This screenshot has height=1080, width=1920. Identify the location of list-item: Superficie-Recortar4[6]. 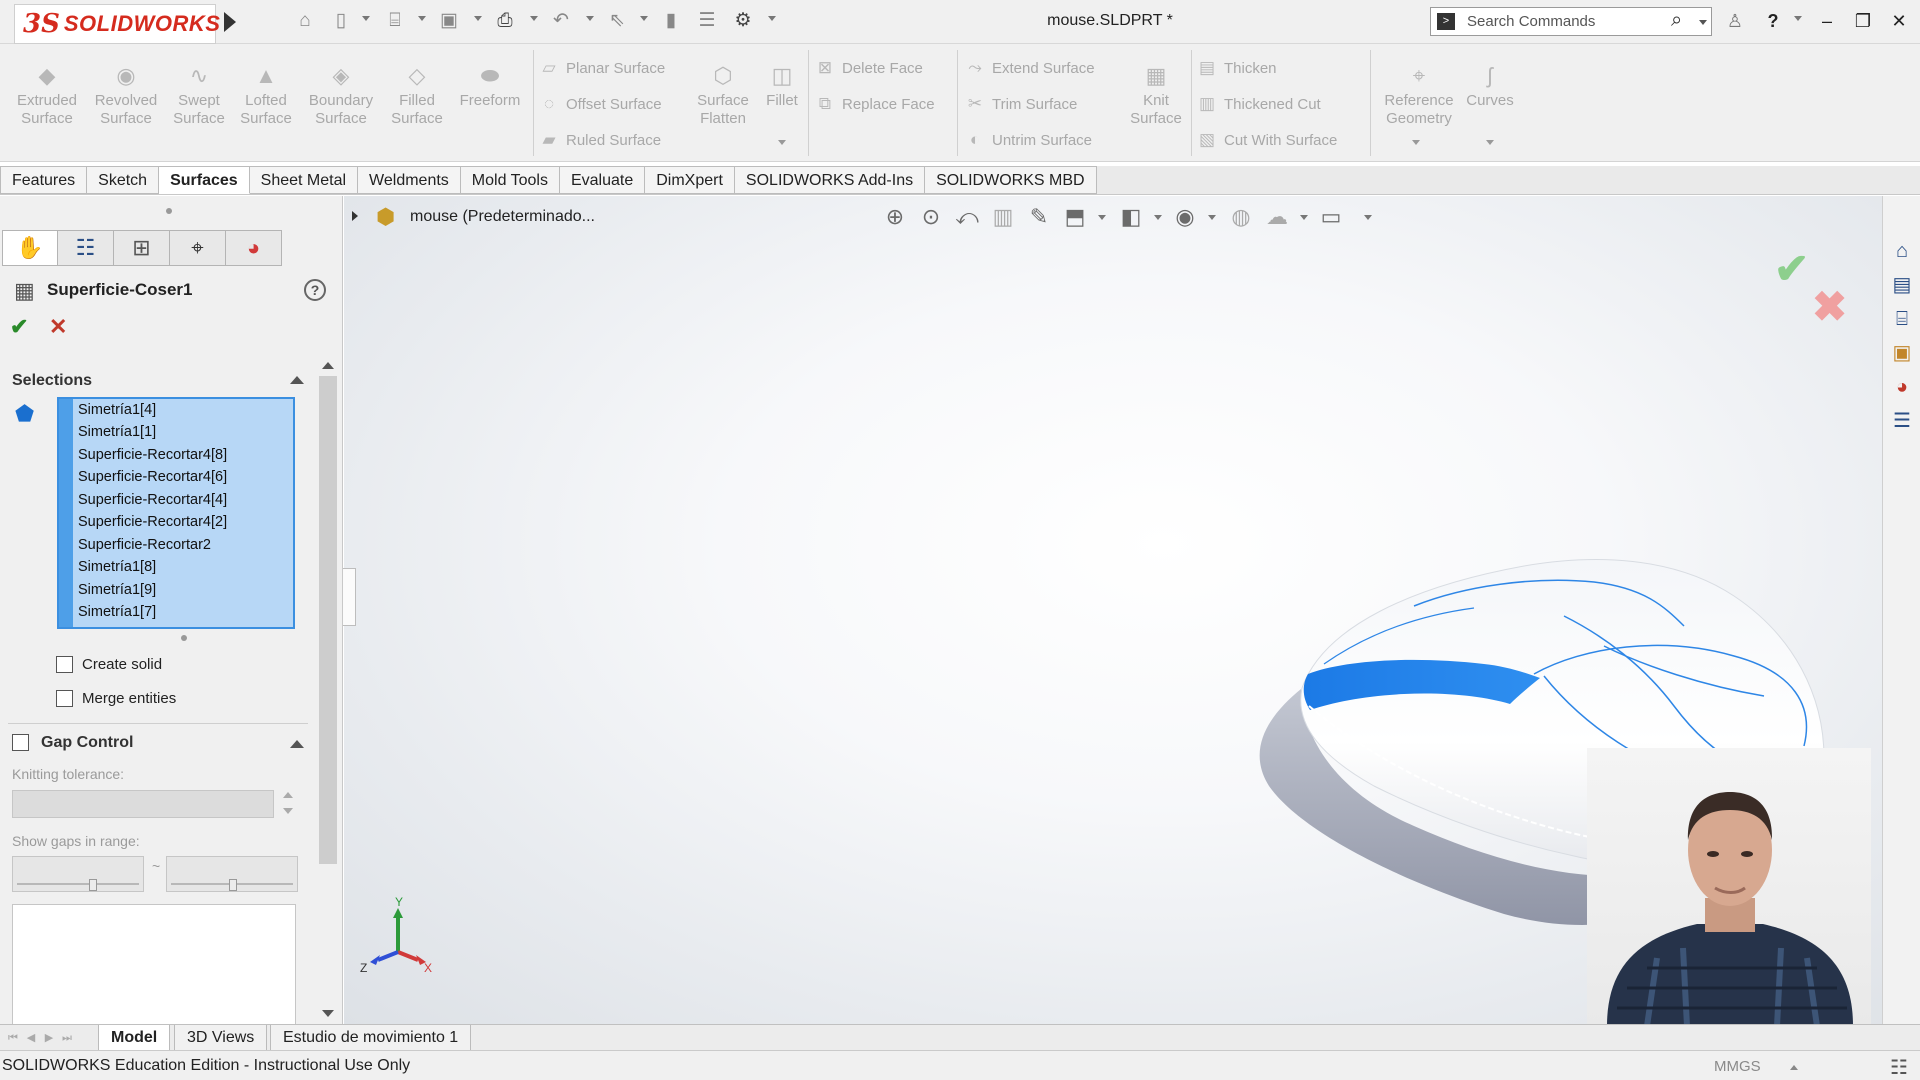
(152, 477).